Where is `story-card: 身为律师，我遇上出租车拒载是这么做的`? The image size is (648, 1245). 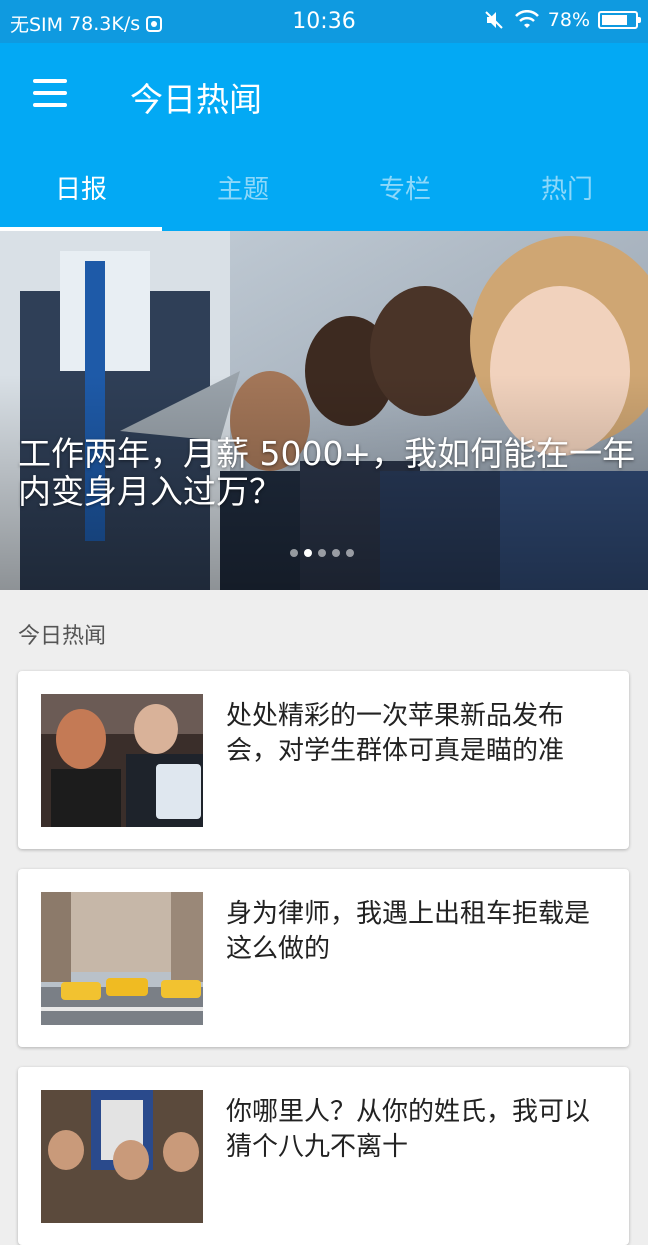 story-card: 身为律师，我遇上出租车拒载是这么做的 is located at coordinates (323, 958).